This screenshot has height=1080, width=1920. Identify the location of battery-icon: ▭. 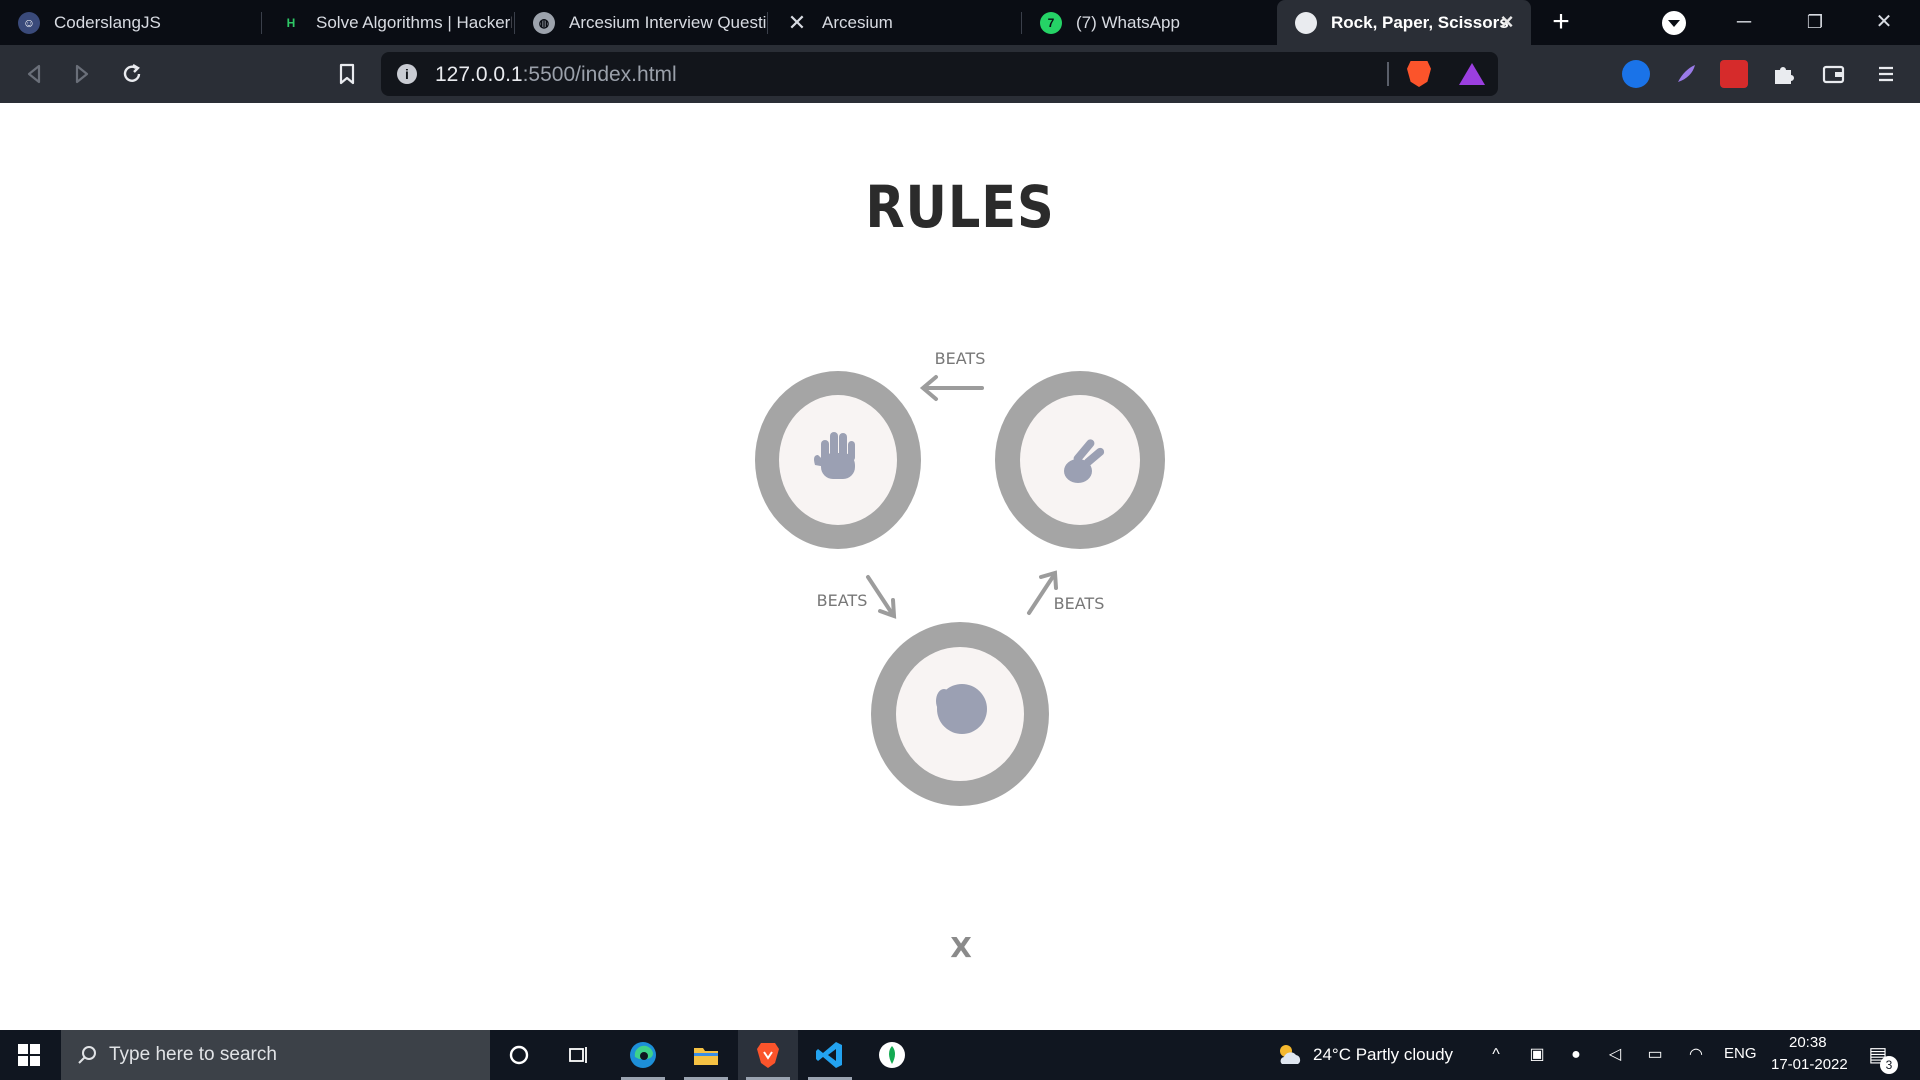
(1655, 1055).